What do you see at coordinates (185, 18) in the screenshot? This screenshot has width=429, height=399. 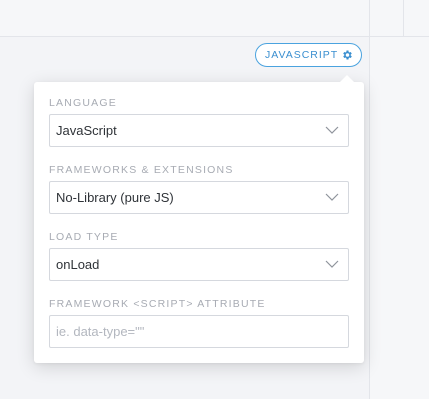 I see `panel-header-bar` at bounding box center [185, 18].